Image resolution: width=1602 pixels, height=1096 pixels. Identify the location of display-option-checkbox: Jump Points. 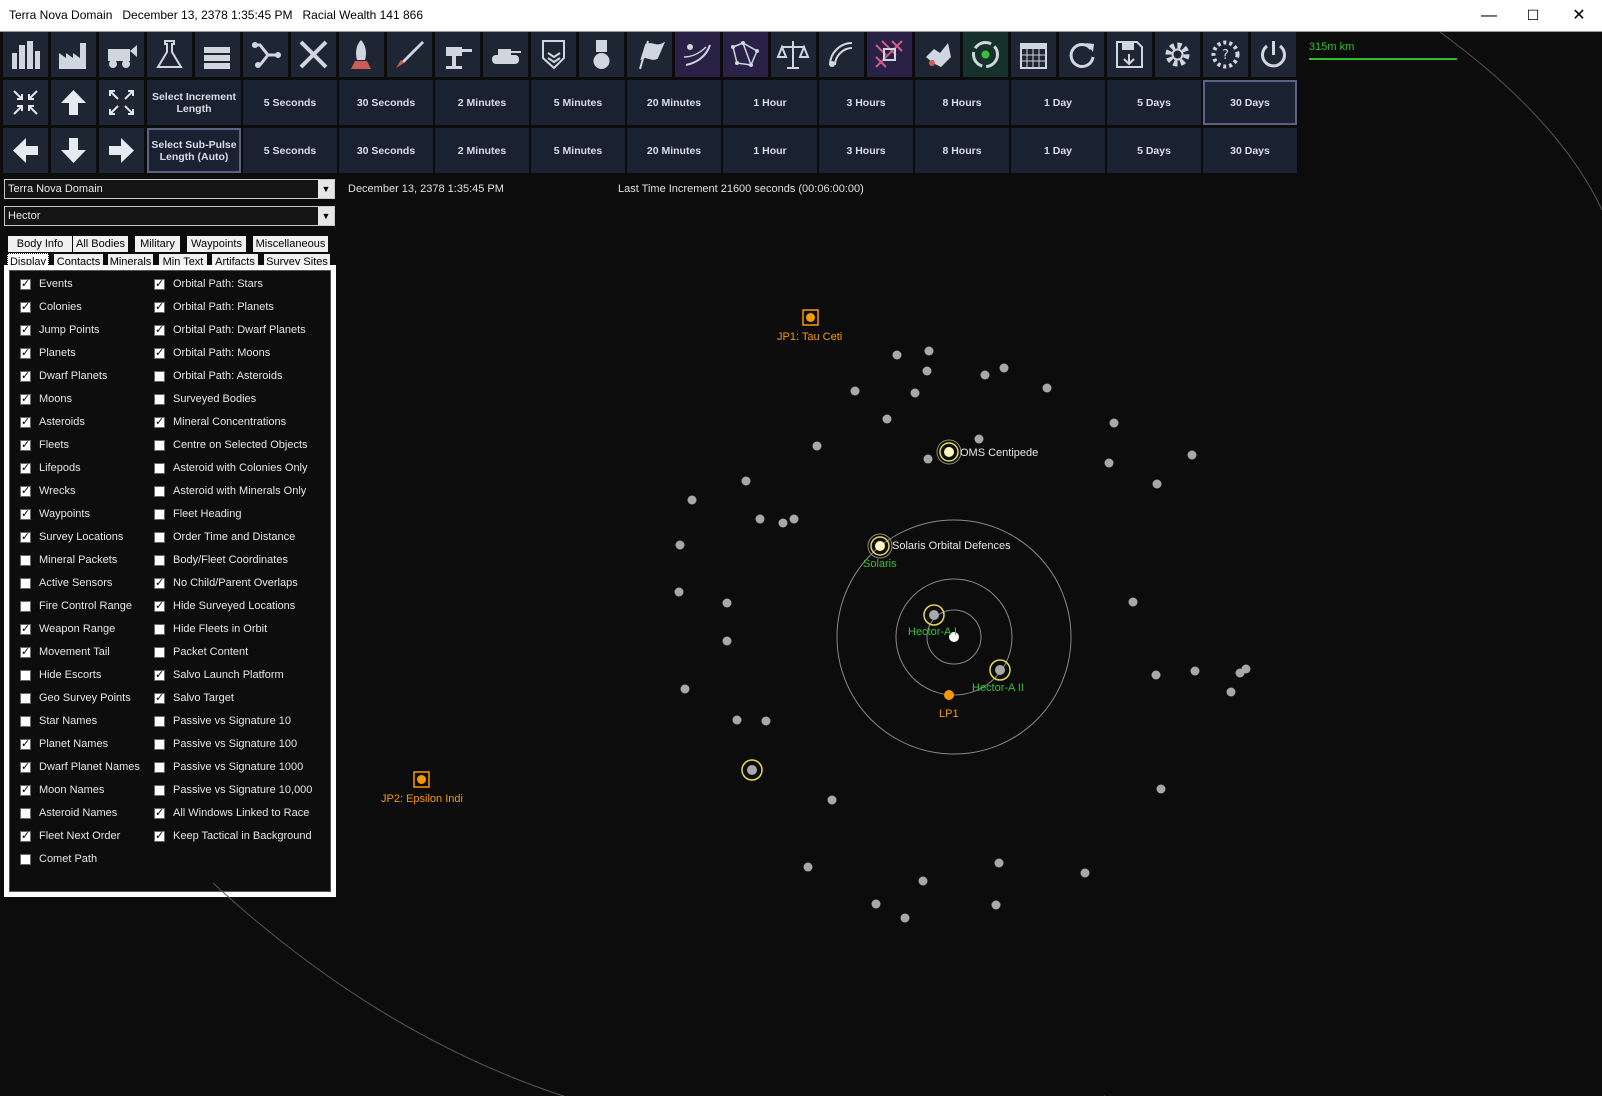
(60, 330).